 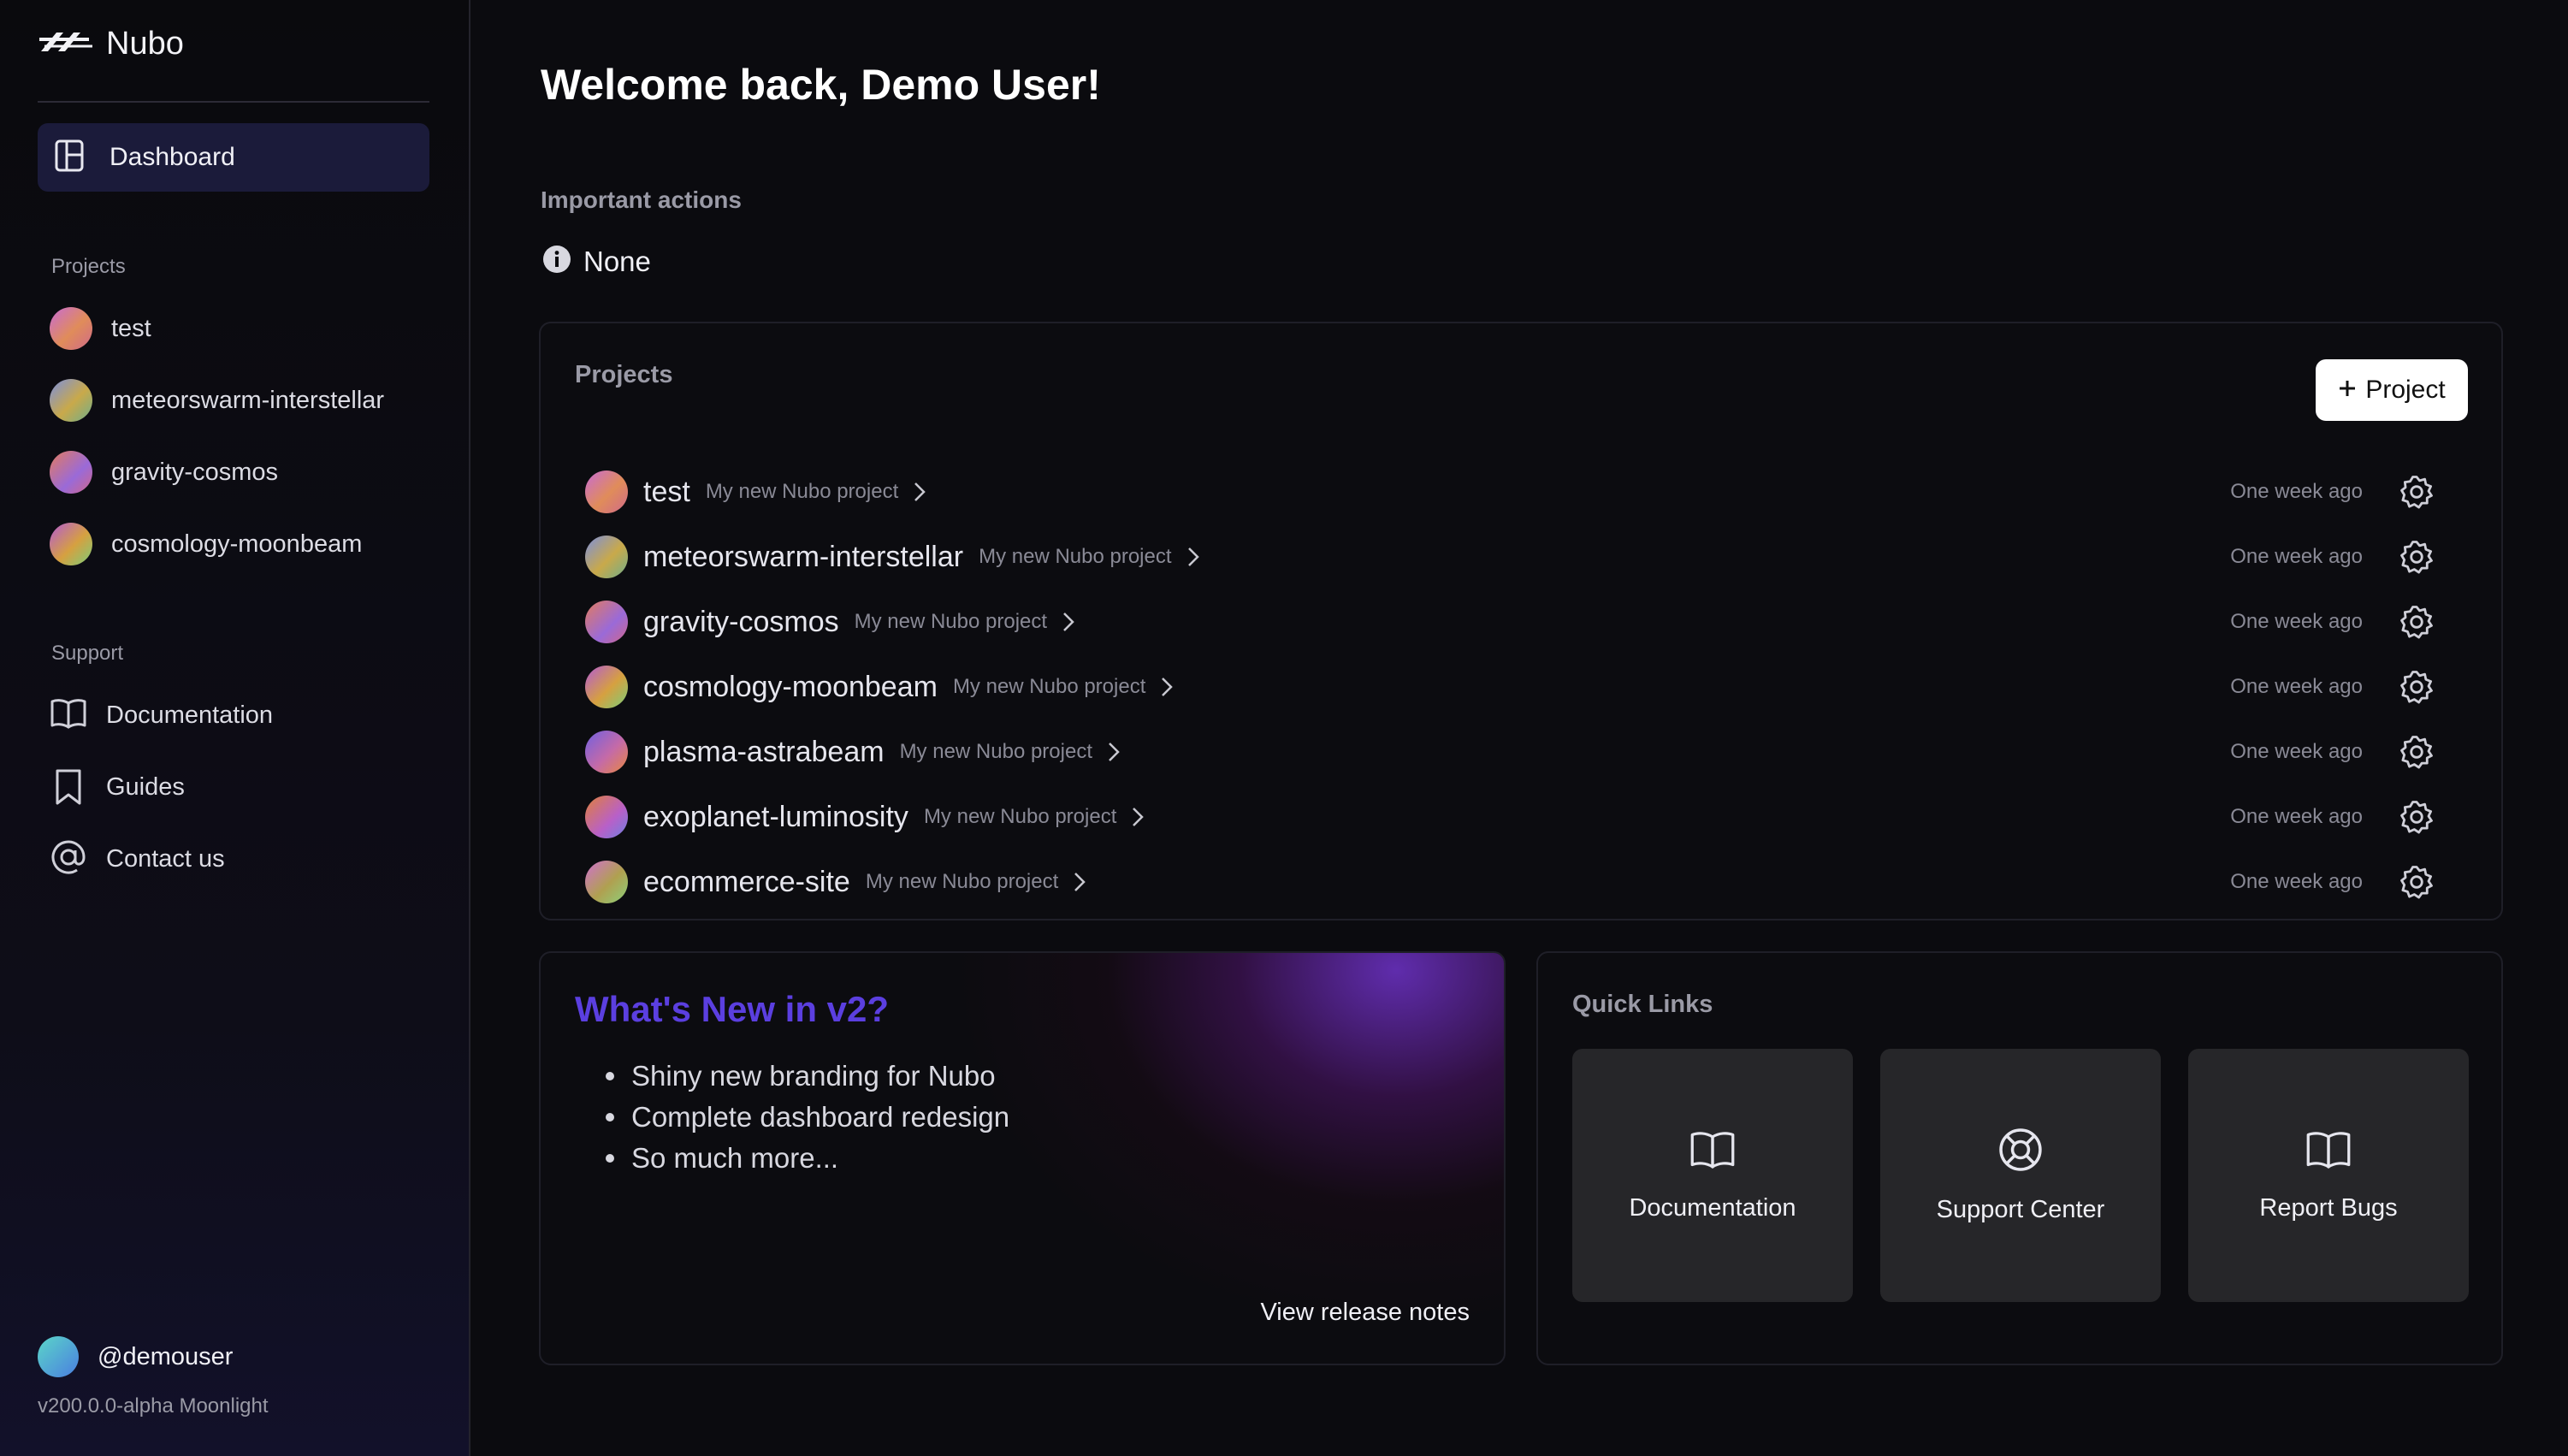 What do you see at coordinates (617, 261) in the screenshot?
I see `important-actions-value: None` at bounding box center [617, 261].